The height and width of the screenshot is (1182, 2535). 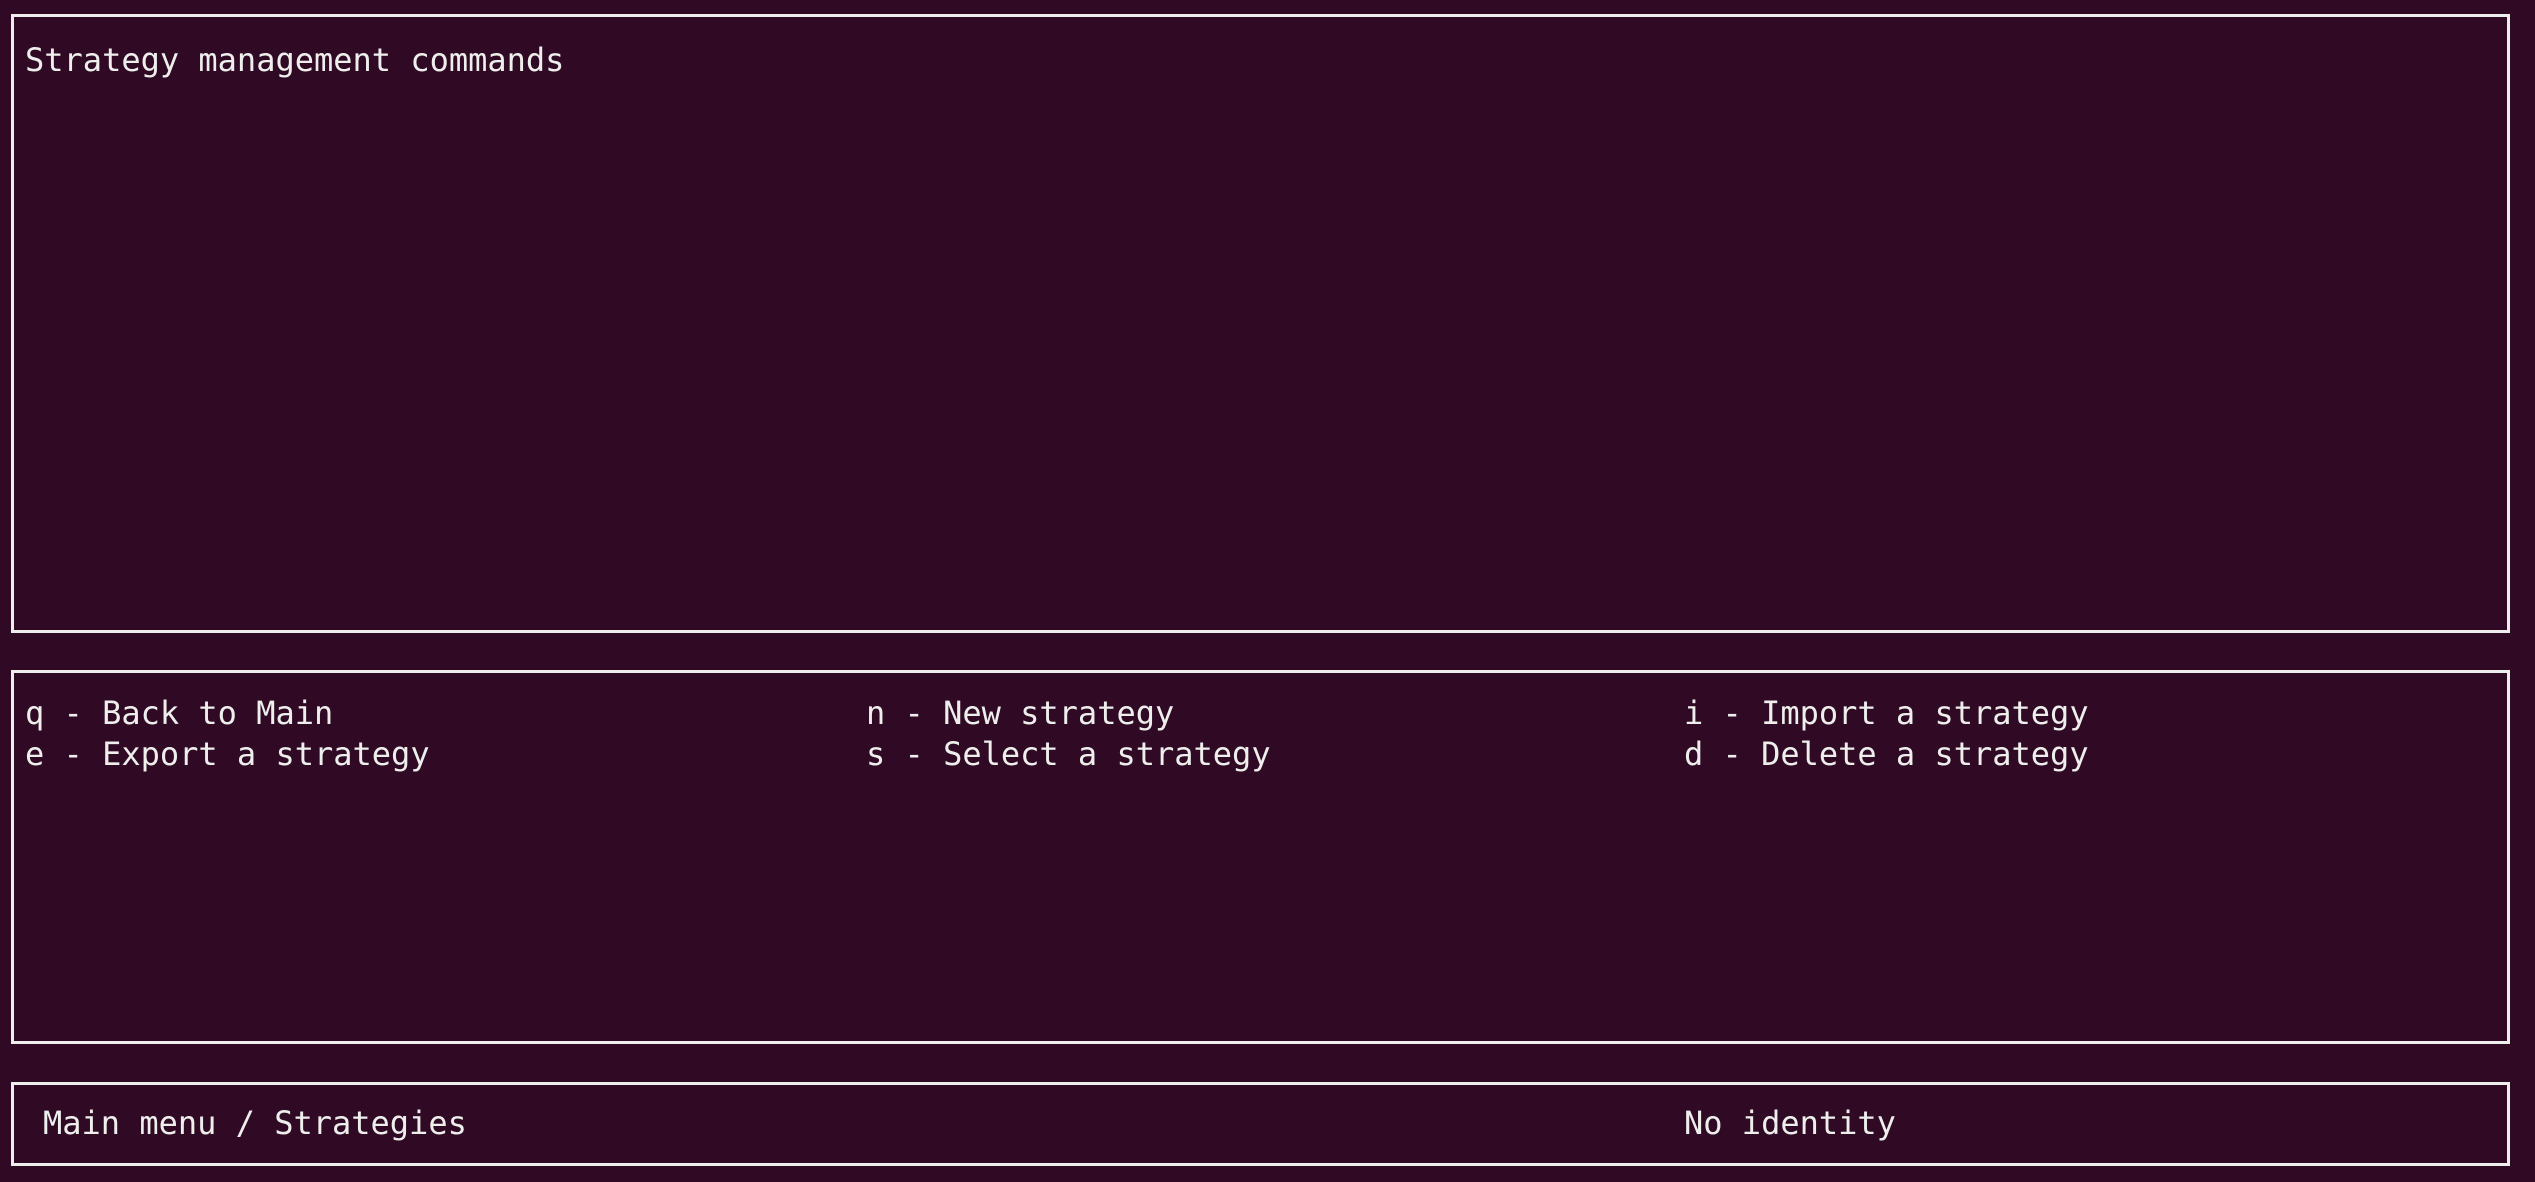 I want to click on command-select-strategy: s - Select a strategy, so click(x=1068, y=754).